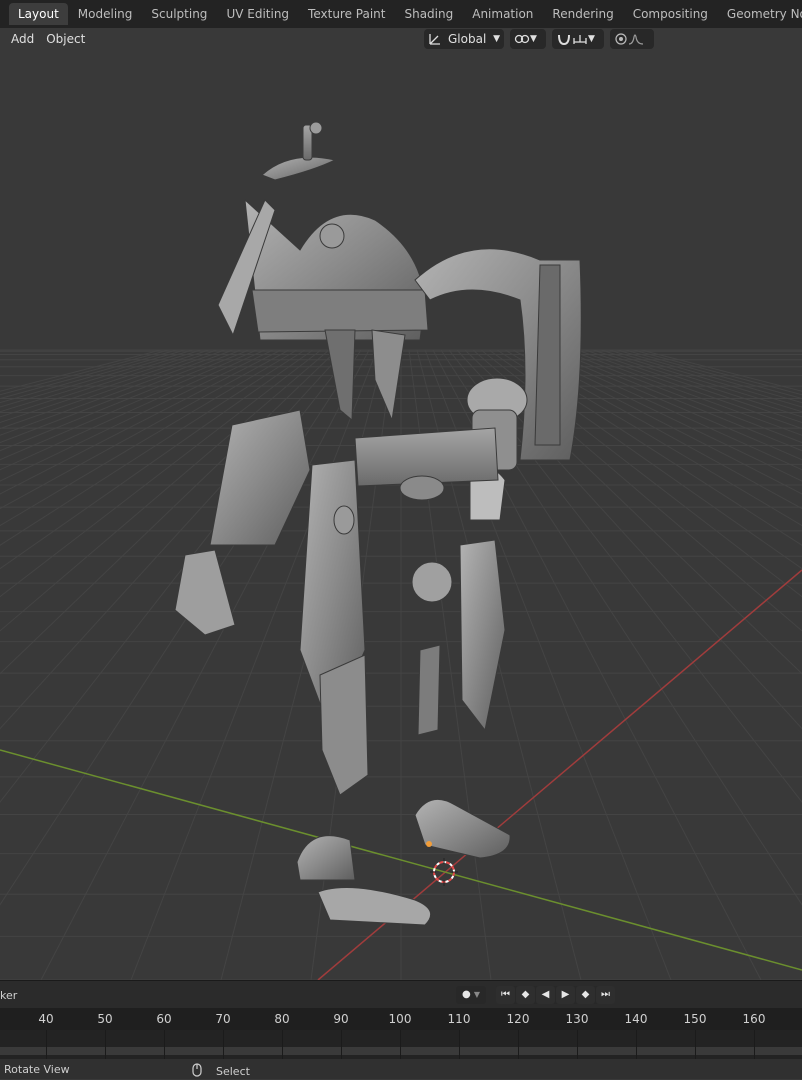 The height and width of the screenshot is (1080, 802). What do you see at coordinates (388, 375) in the screenshot?
I see `helmet-cheek-right` at bounding box center [388, 375].